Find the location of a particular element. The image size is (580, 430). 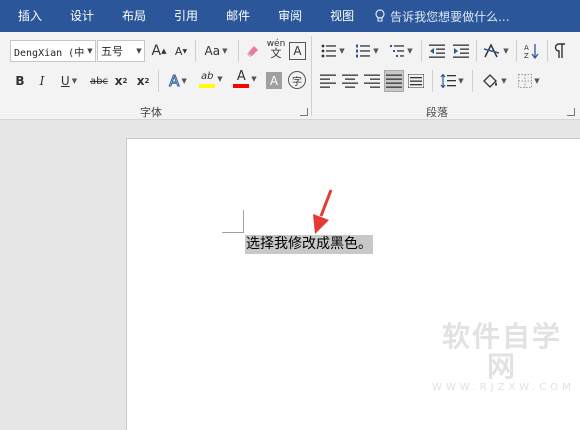

paragraph-dialog-launcher-icon is located at coordinates (571, 112).